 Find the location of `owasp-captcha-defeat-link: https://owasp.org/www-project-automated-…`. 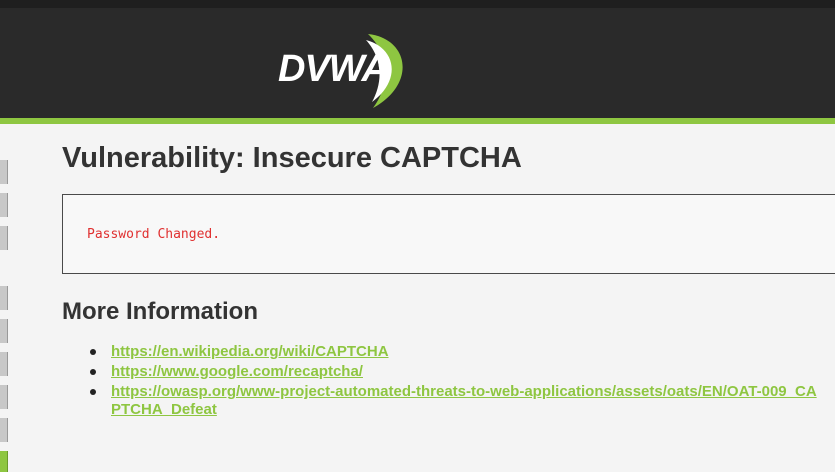

owasp-captcha-defeat-link: https://owasp.org/www-project-automated-… is located at coordinates (464, 400).